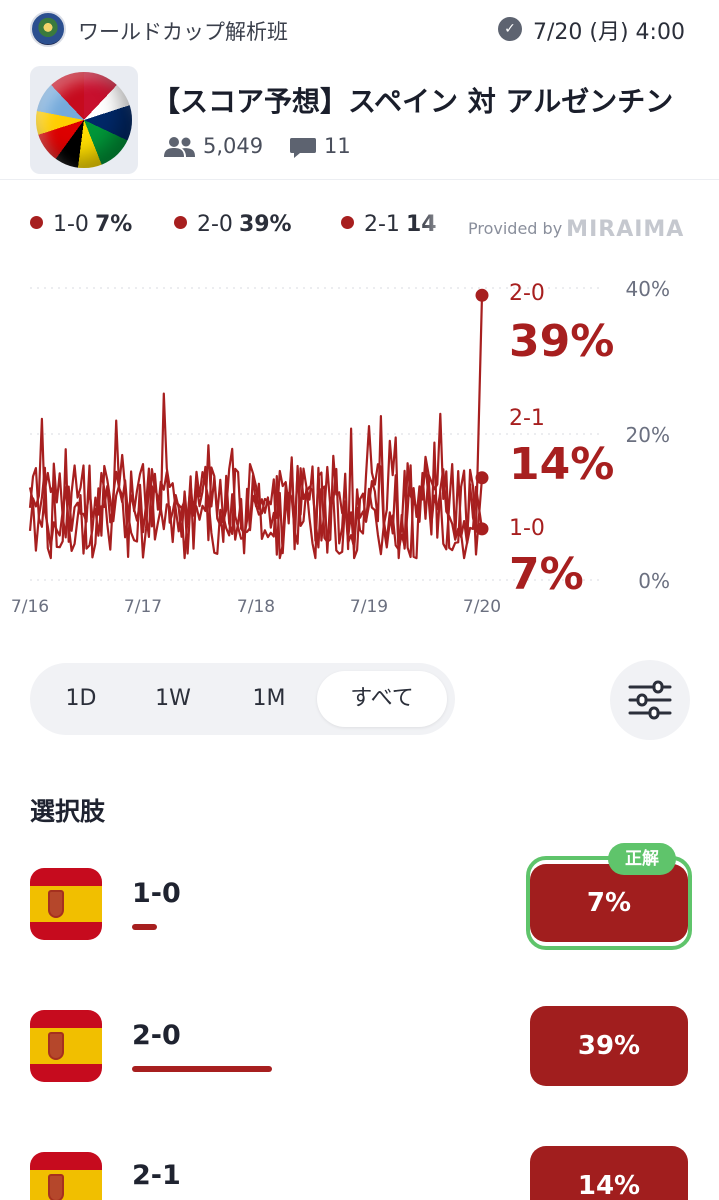 Image resolution: width=719 pixels, height=1200 pixels. What do you see at coordinates (68, 811) in the screenshot?
I see `options-section-title: 選択肢` at bounding box center [68, 811].